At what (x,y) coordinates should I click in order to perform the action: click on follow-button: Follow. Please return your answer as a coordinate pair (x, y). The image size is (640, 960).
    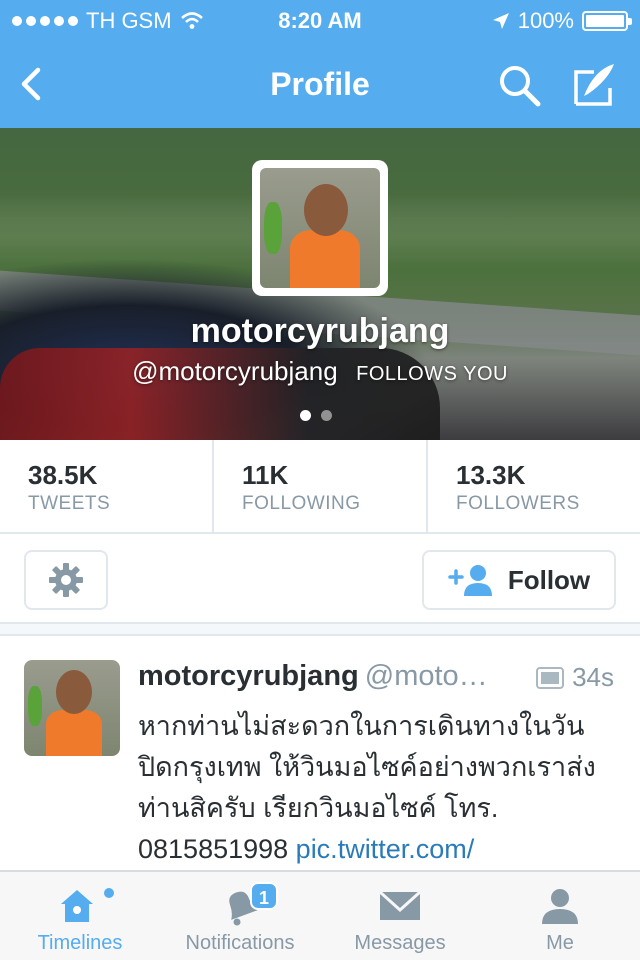
    Looking at the image, I should click on (519, 580).